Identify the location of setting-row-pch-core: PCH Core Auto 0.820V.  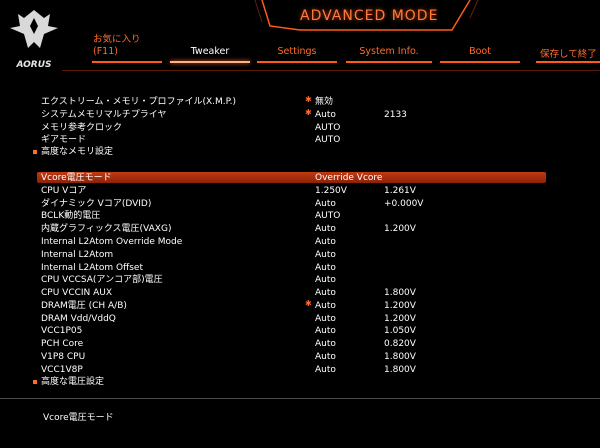
(300, 344).